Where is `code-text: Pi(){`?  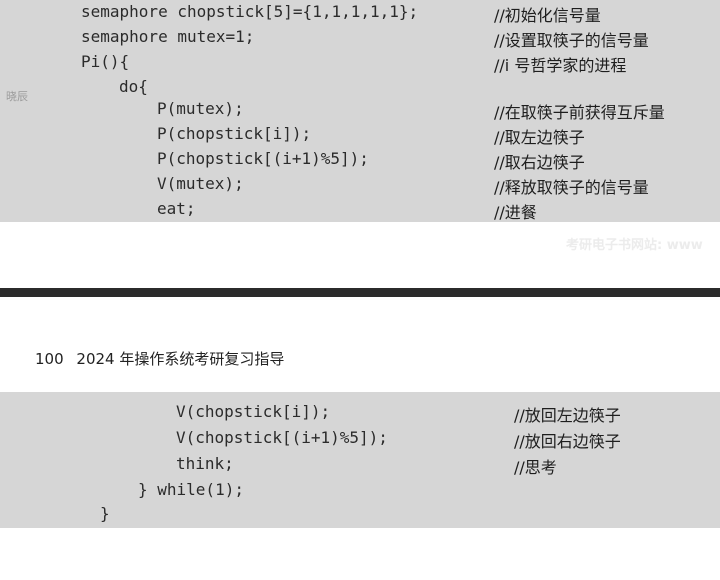
code-text: Pi(){ is located at coordinates (105, 61).